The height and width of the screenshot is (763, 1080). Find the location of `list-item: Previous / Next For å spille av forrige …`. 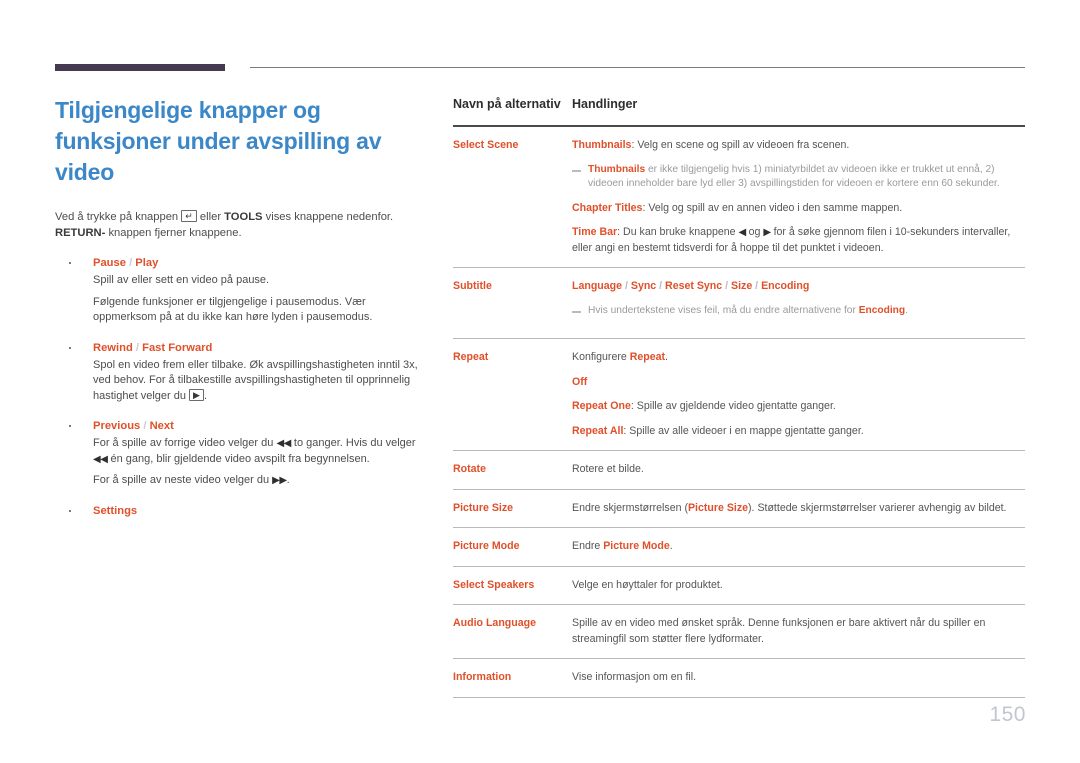

list-item: Previous / Next For å spille av forrige … is located at coordinates (240, 453).